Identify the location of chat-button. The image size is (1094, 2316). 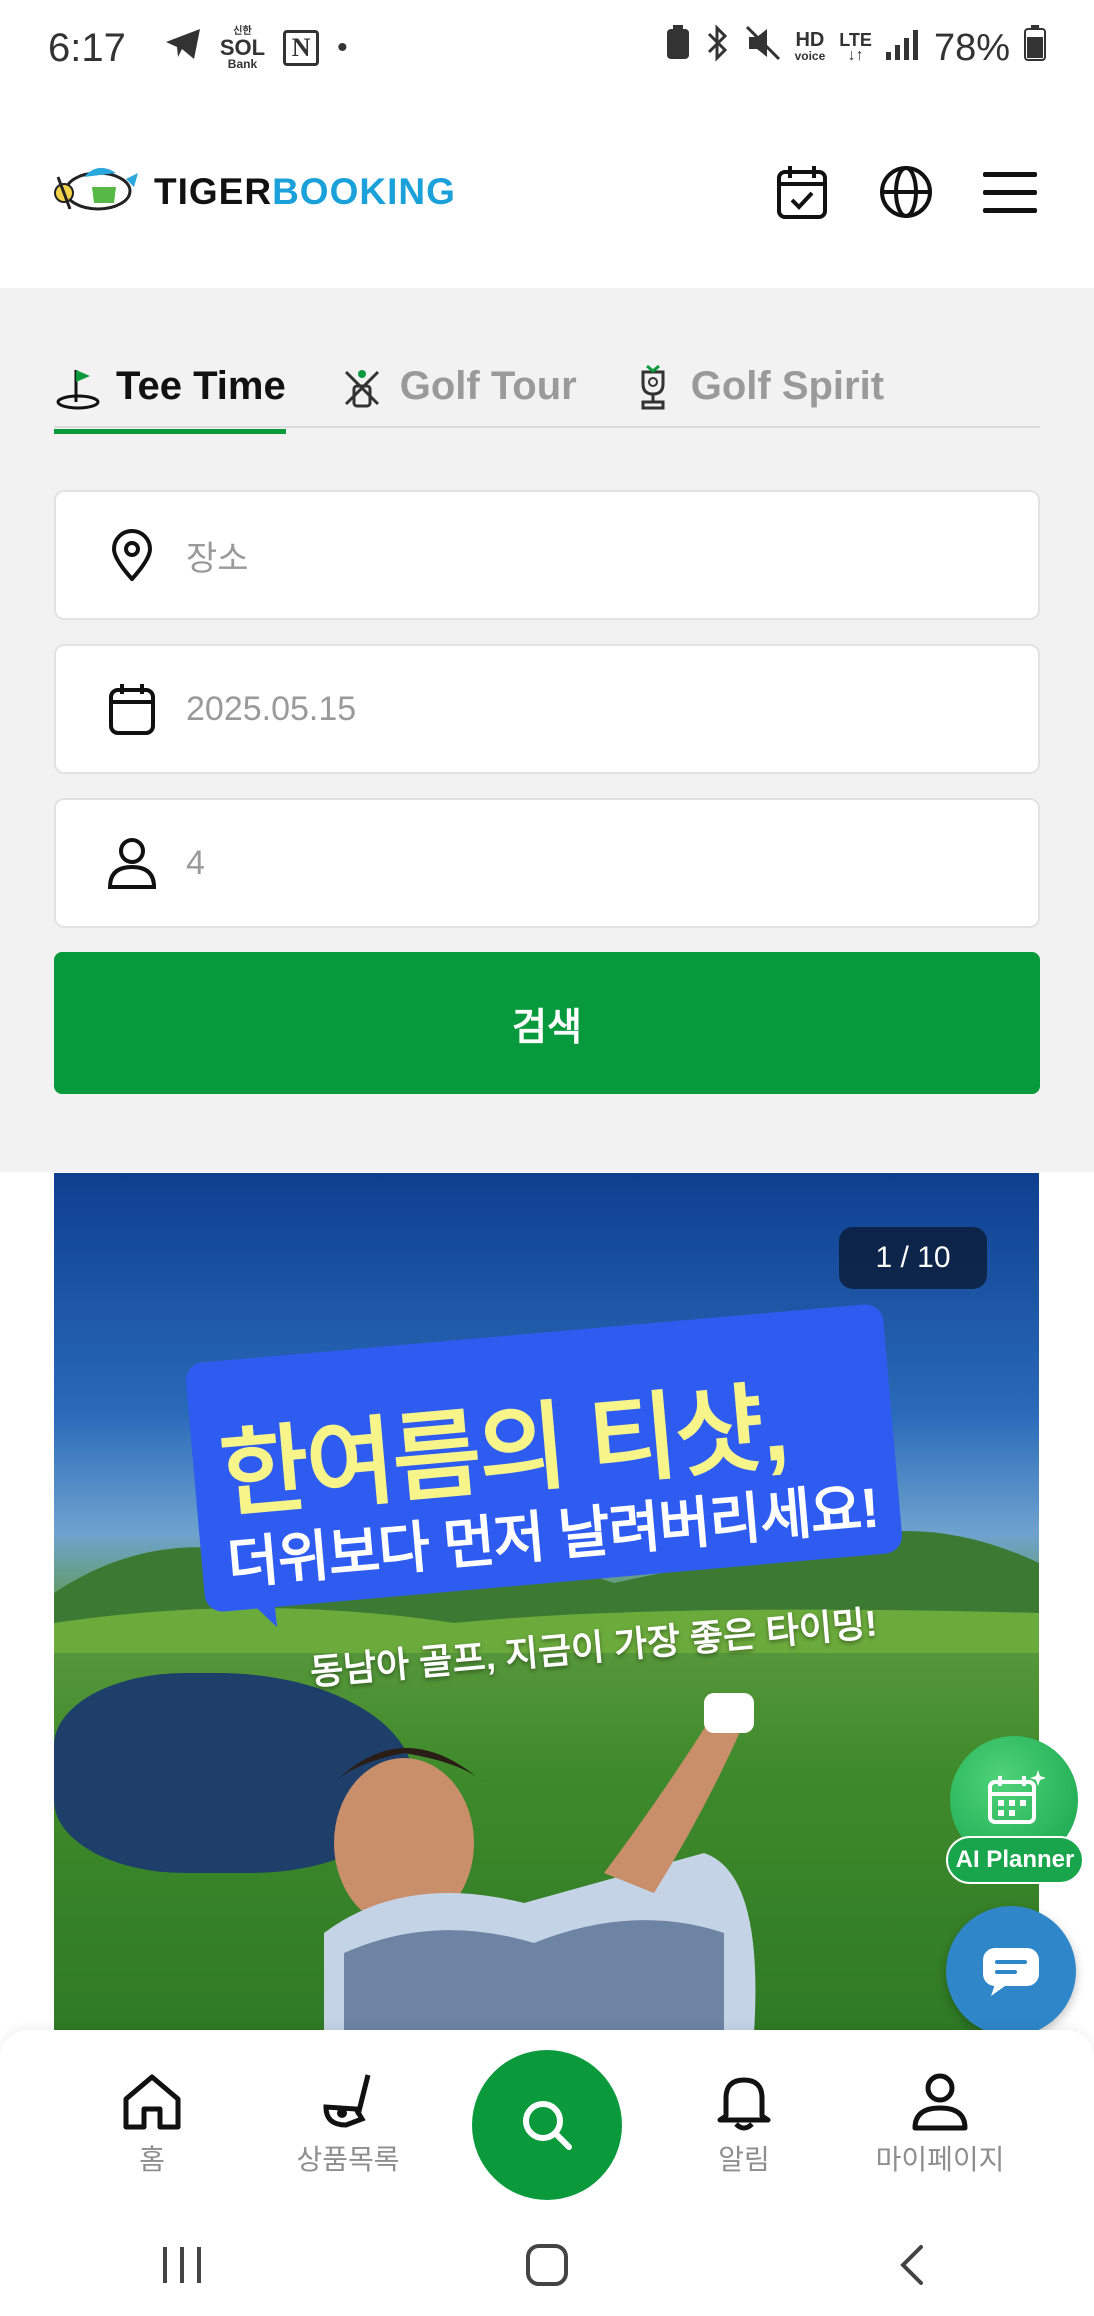
(1011, 1971).